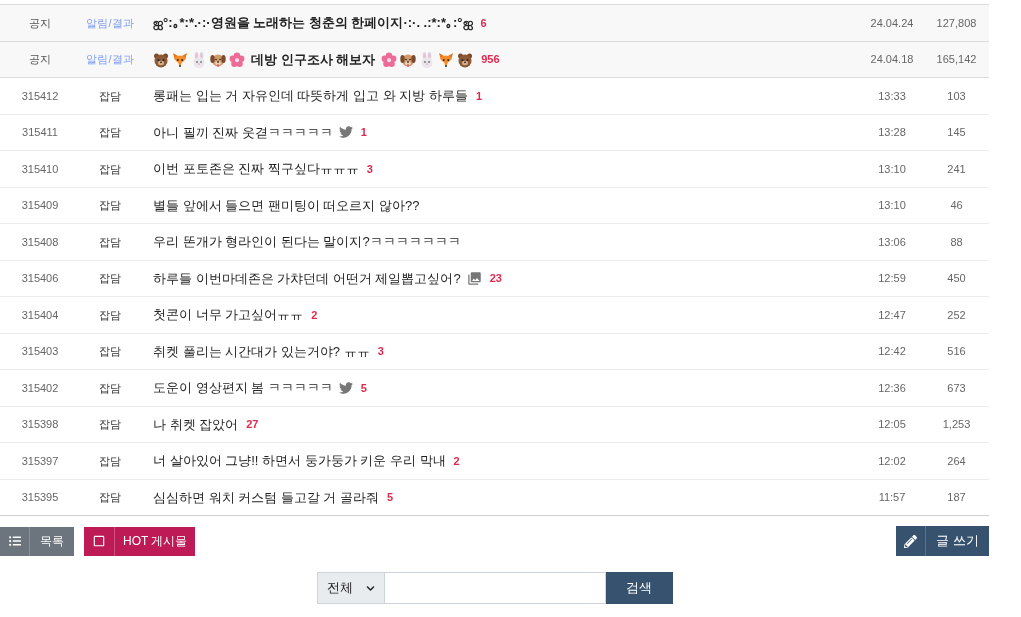  What do you see at coordinates (892, 388) in the screenshot?
I see `post-date: 12:36` at bounding box center [892, 388].